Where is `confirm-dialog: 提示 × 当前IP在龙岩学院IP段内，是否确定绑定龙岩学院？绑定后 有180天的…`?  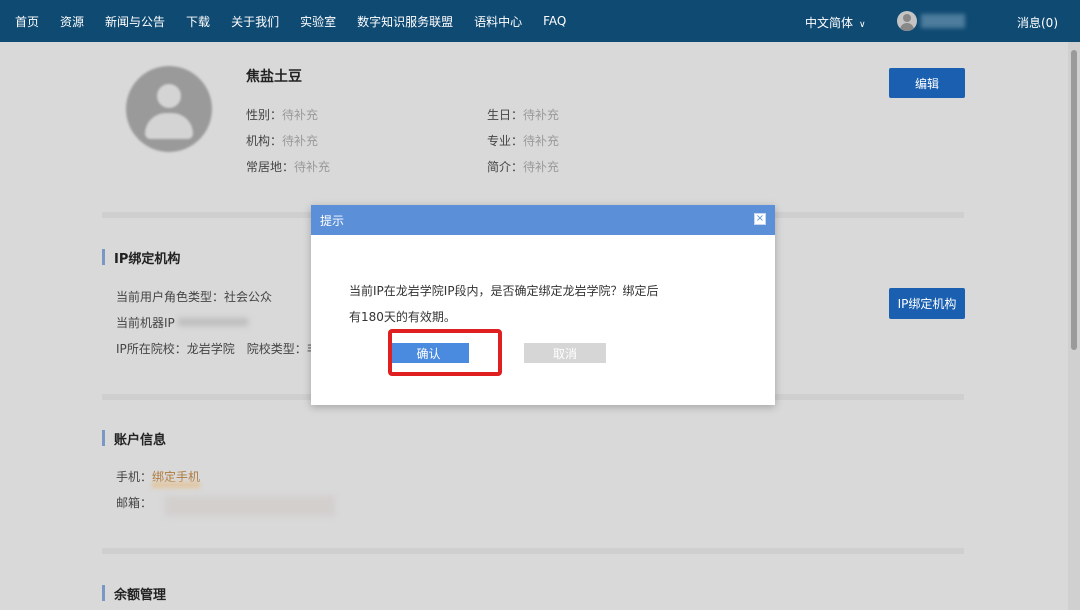
confirm-dialog: 提示 × 当前IP在龙岩学院IP段内，是否确定绑定龙岩学院？绑定后 有180天的… is located at coordinates (543, 305).